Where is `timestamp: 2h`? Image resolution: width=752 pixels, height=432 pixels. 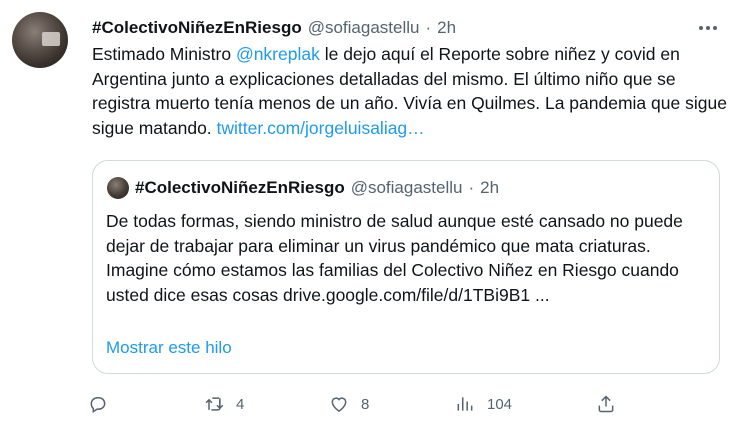
timestamp: 2h is located at coordinates (446, 28).